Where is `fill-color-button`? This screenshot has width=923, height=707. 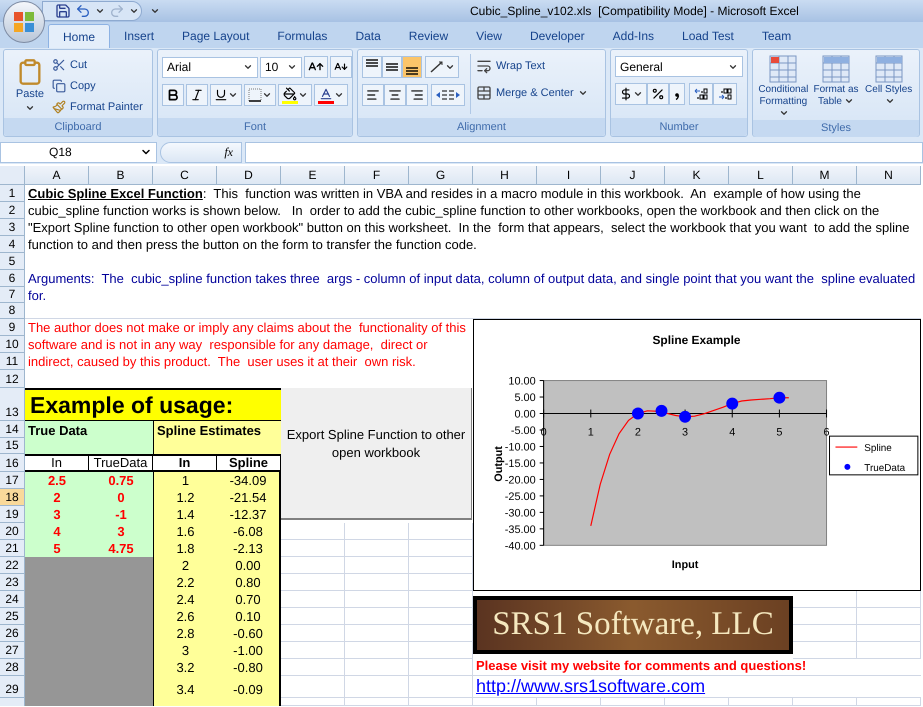
fill-color-button is located at coordinates (295, 95).